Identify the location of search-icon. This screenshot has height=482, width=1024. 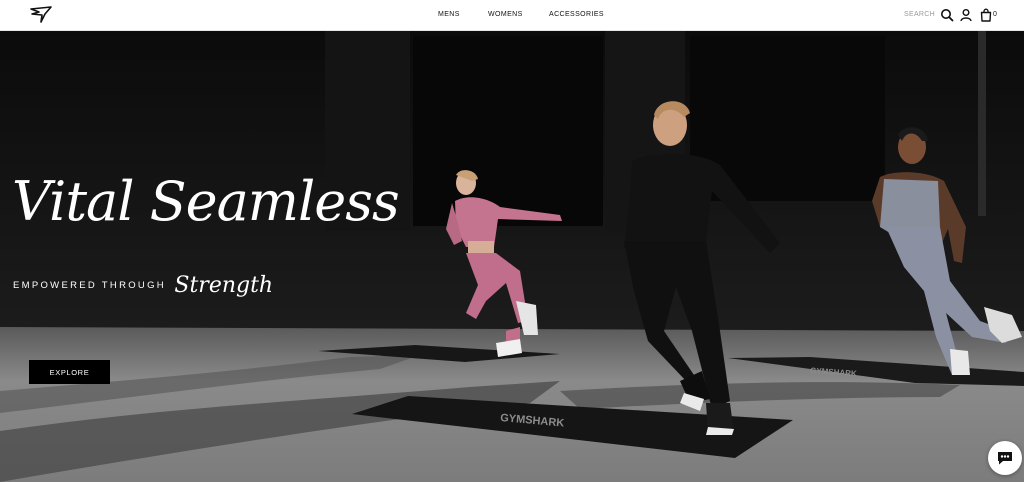
(947, 15).